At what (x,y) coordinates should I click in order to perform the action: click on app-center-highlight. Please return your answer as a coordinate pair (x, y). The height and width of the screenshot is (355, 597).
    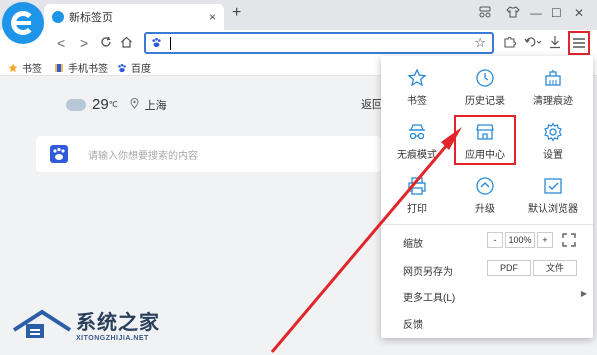
    Looking at the image, I should click on (485, 140).